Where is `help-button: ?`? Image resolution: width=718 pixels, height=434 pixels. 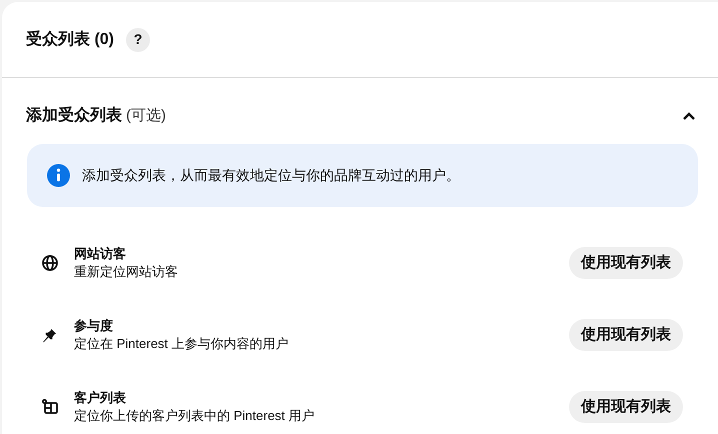 help-button: ? is located at coordinates (138, 40).